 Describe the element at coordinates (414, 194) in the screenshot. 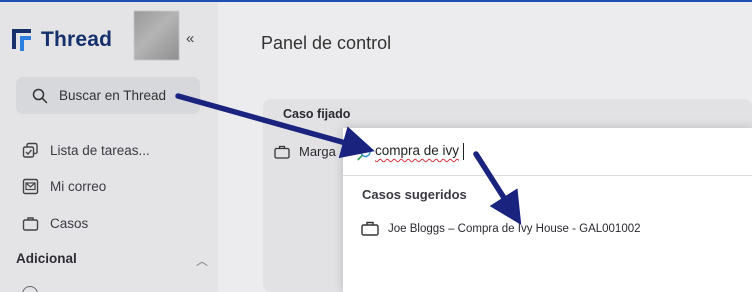

I see `suggested-cases-heading: Casos sugeridos` at that location.